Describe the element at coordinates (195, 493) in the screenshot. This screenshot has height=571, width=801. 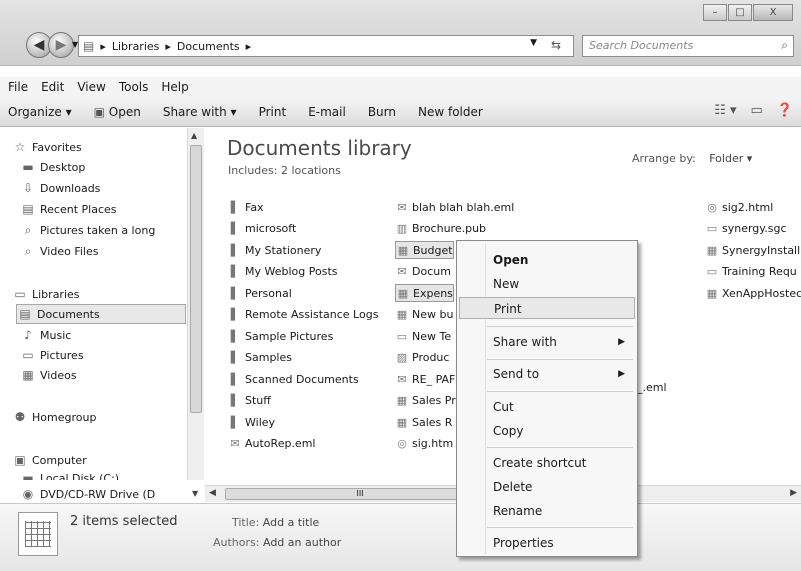
I see `nav-scroll-down-icon: ▼` at that location.